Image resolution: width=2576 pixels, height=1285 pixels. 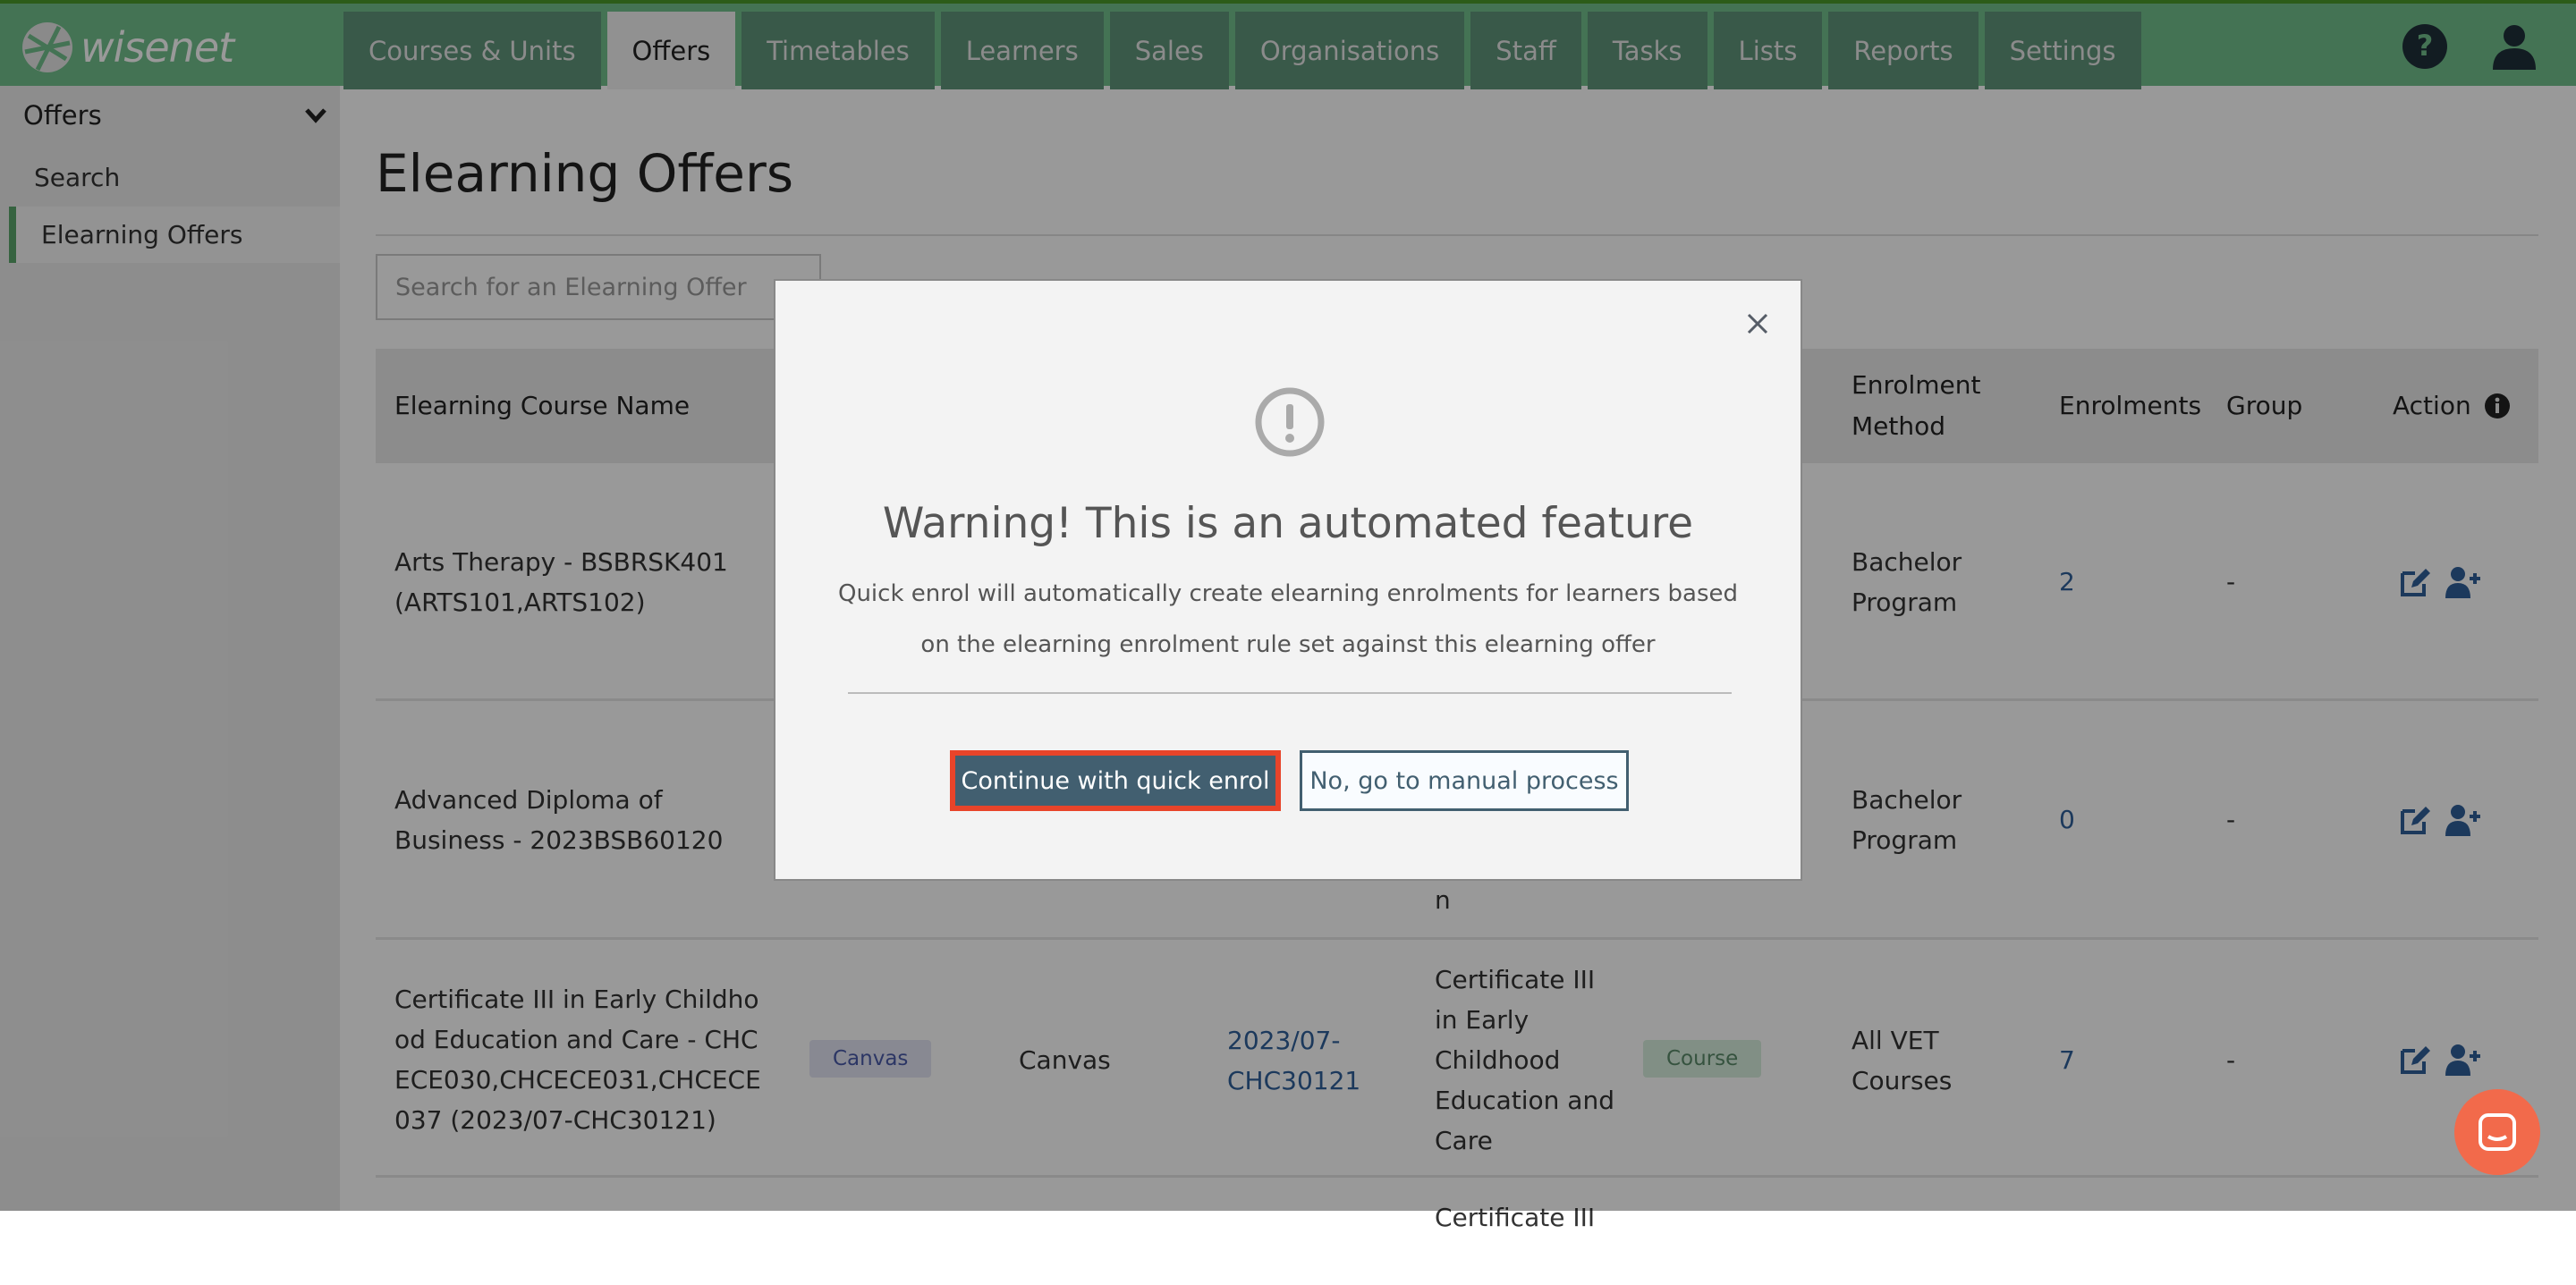 I want to click on warning-exclamation-icon, so click(x=1290, y=422).